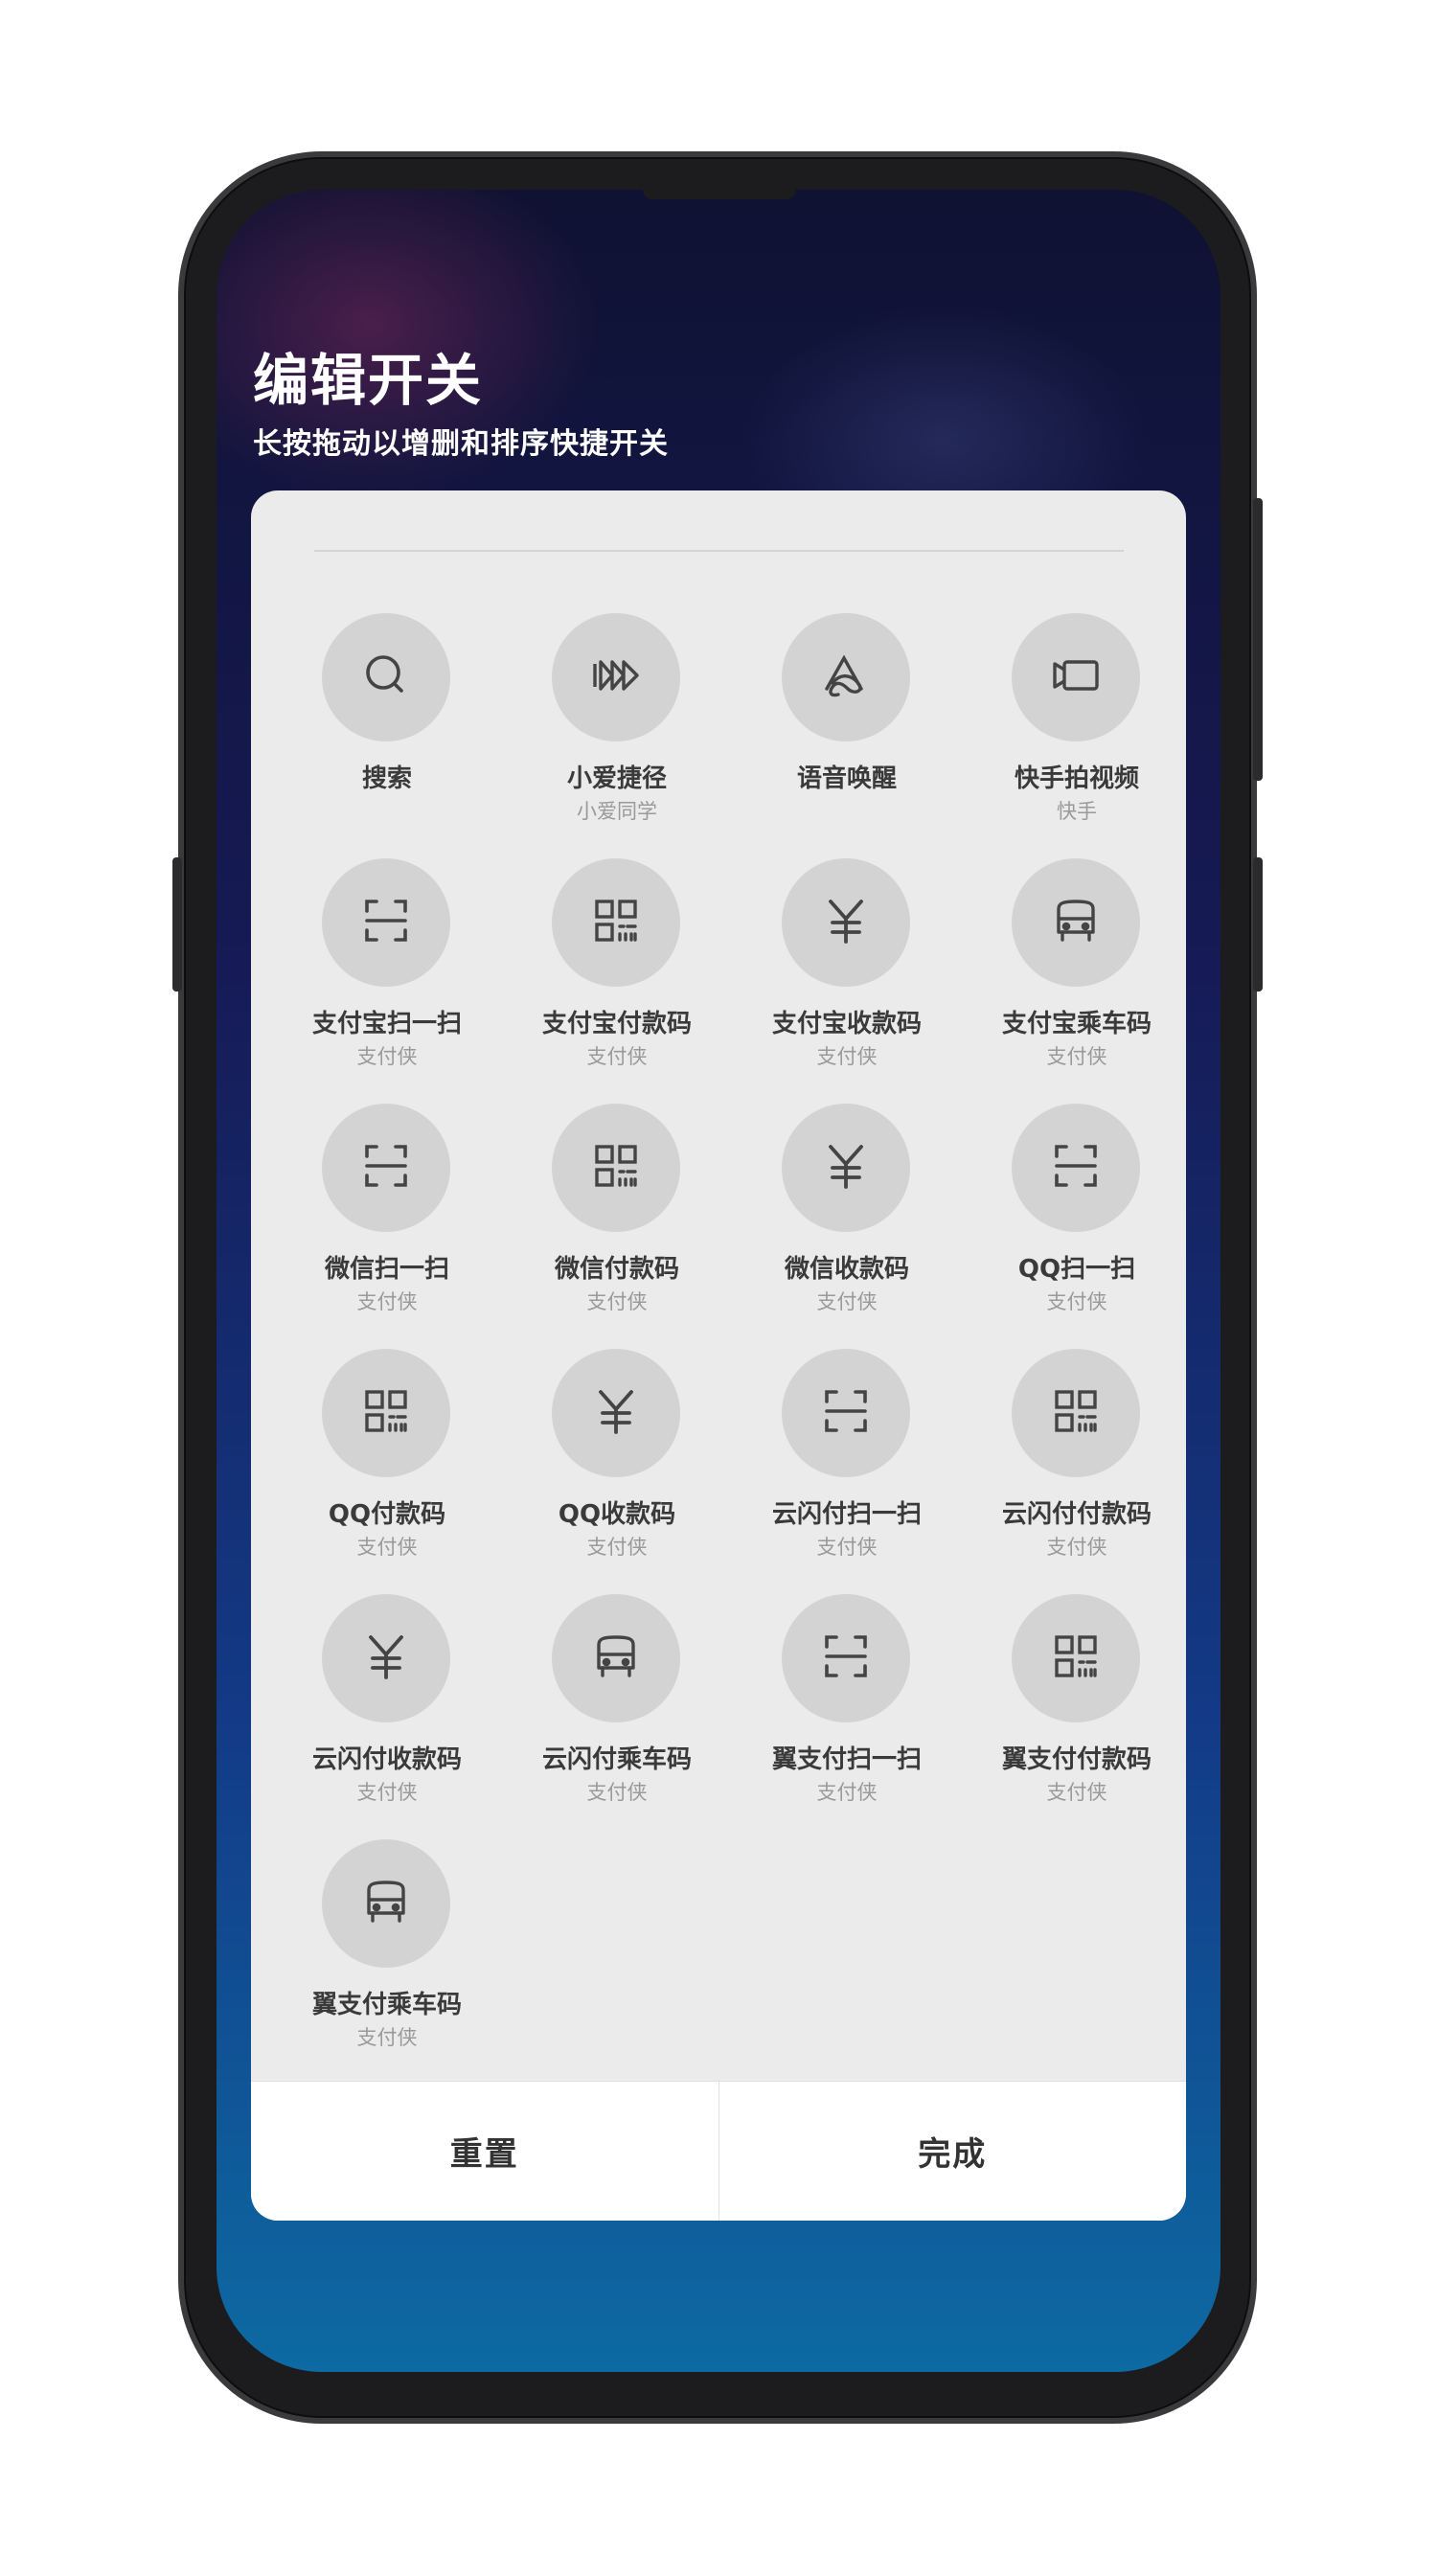 The image size is (1437, 2576). I want to click on toggle-tile: 支付宝乘车码 支付侠, so click(1074, 981).